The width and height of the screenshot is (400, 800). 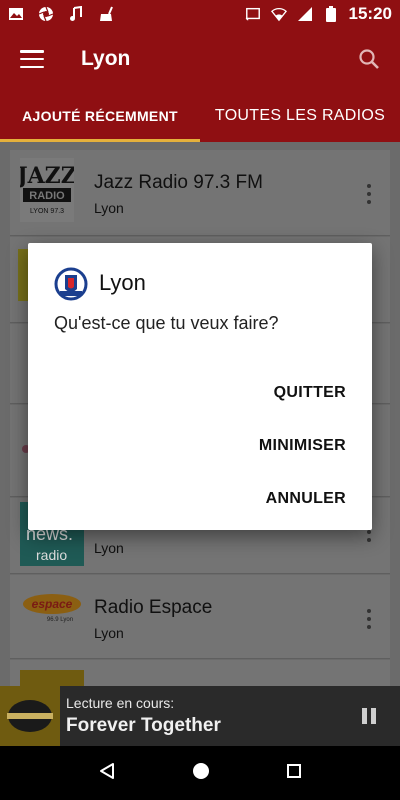 I want to click on image-icon, so click(x=16, y=14).